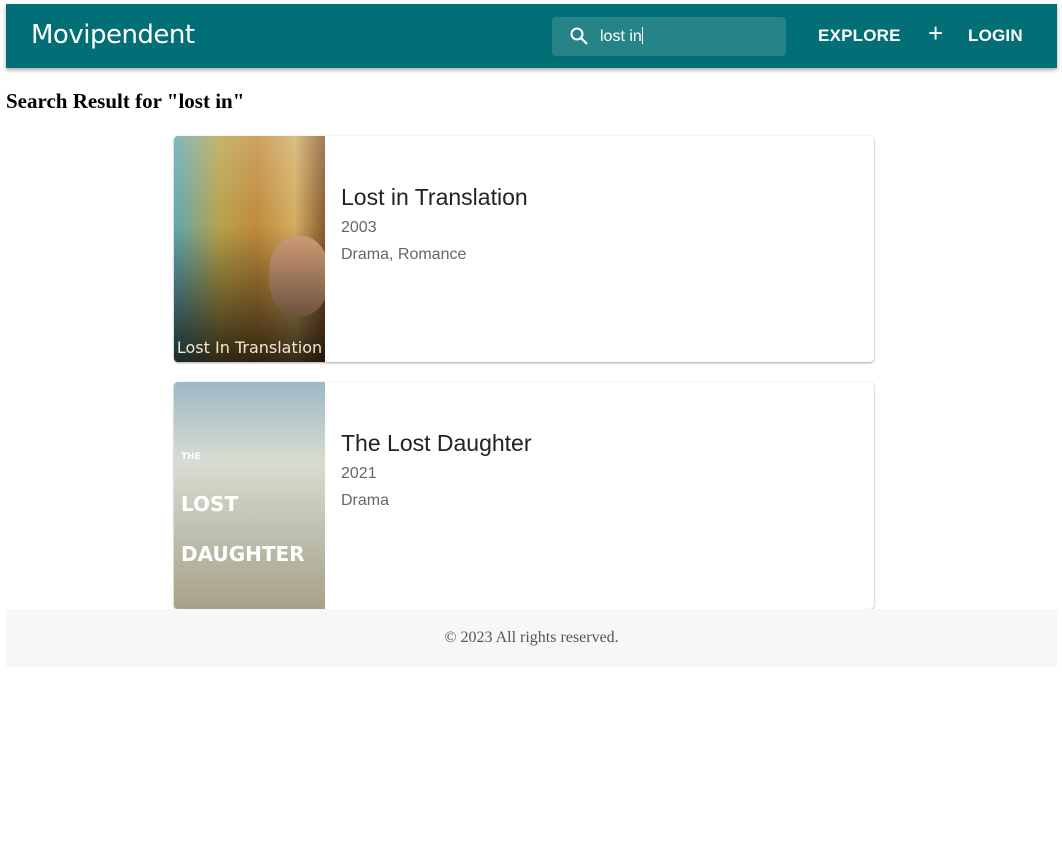 This screenshot has width=1062, height=858. Describe the element at coordinates (125, 101) in the screenshot. I see `page-title: Search Result for "lost in"` at that location.